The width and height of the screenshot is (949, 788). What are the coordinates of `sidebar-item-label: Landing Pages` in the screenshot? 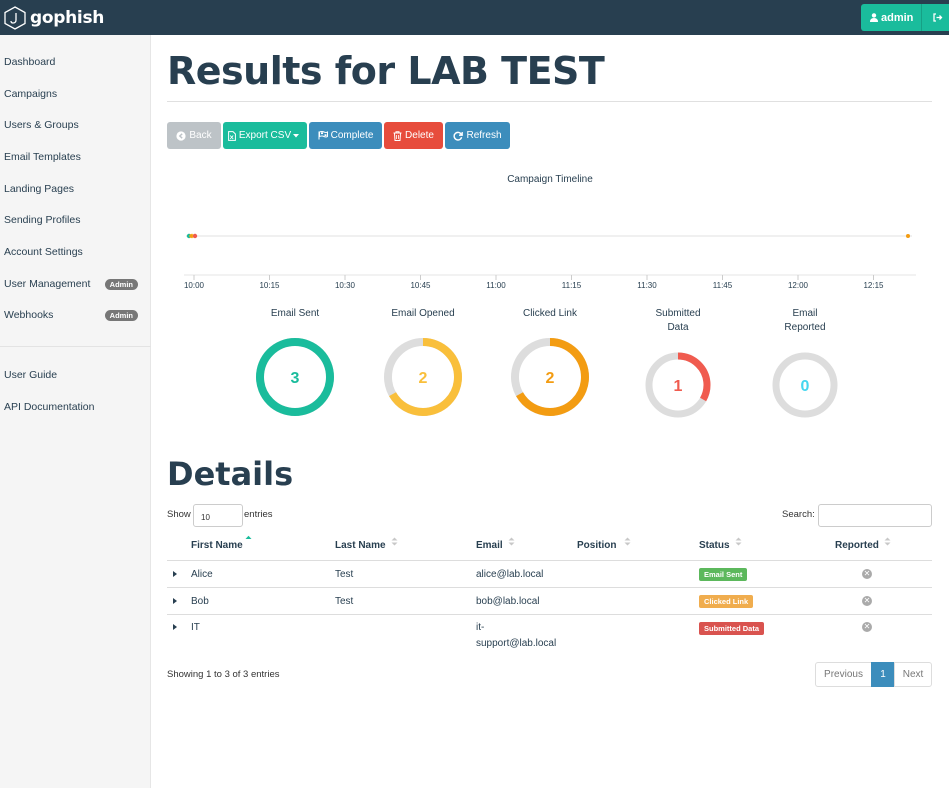 It's located at (39, 189).